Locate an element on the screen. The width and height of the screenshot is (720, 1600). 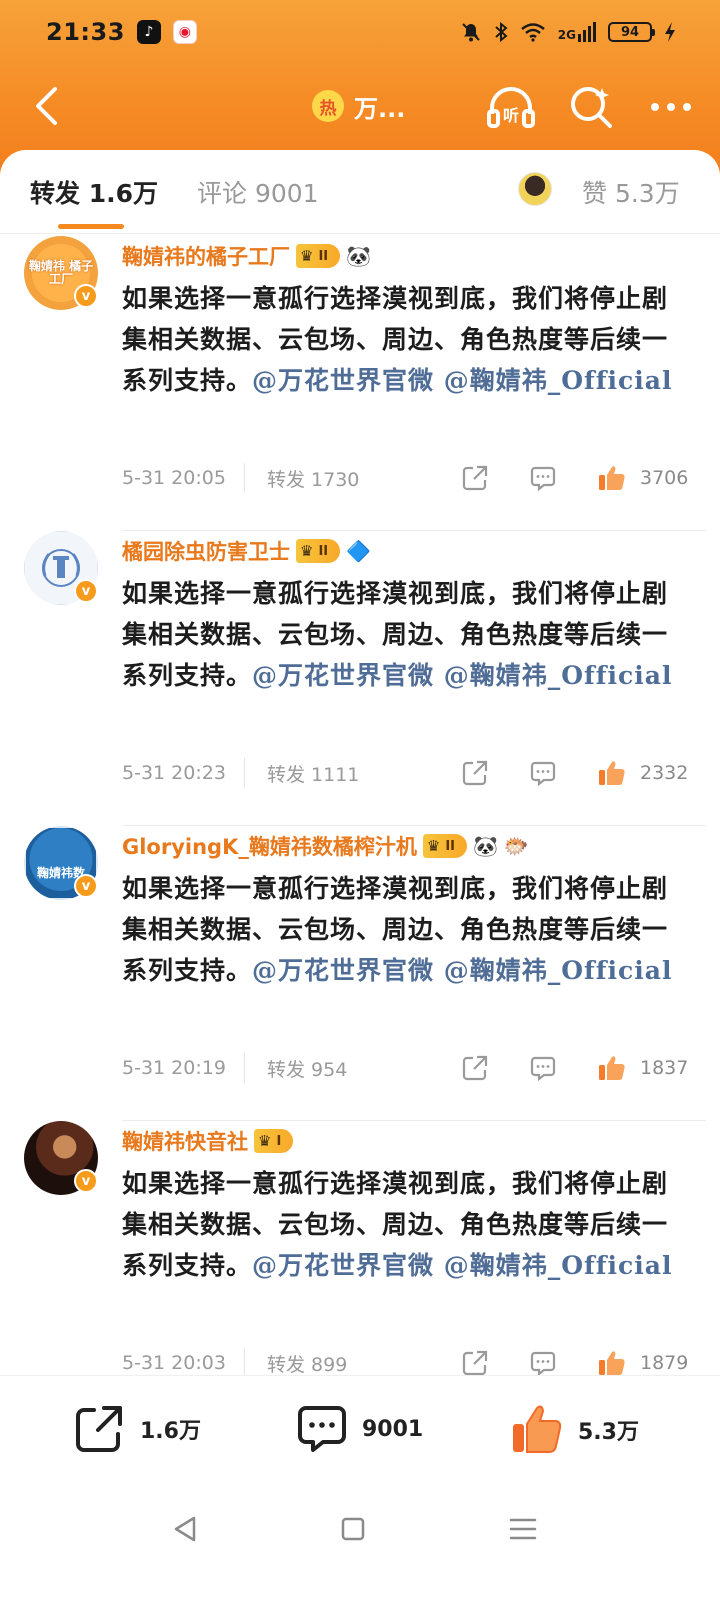
bluetooth-icon is located at coordinates (501, 32).